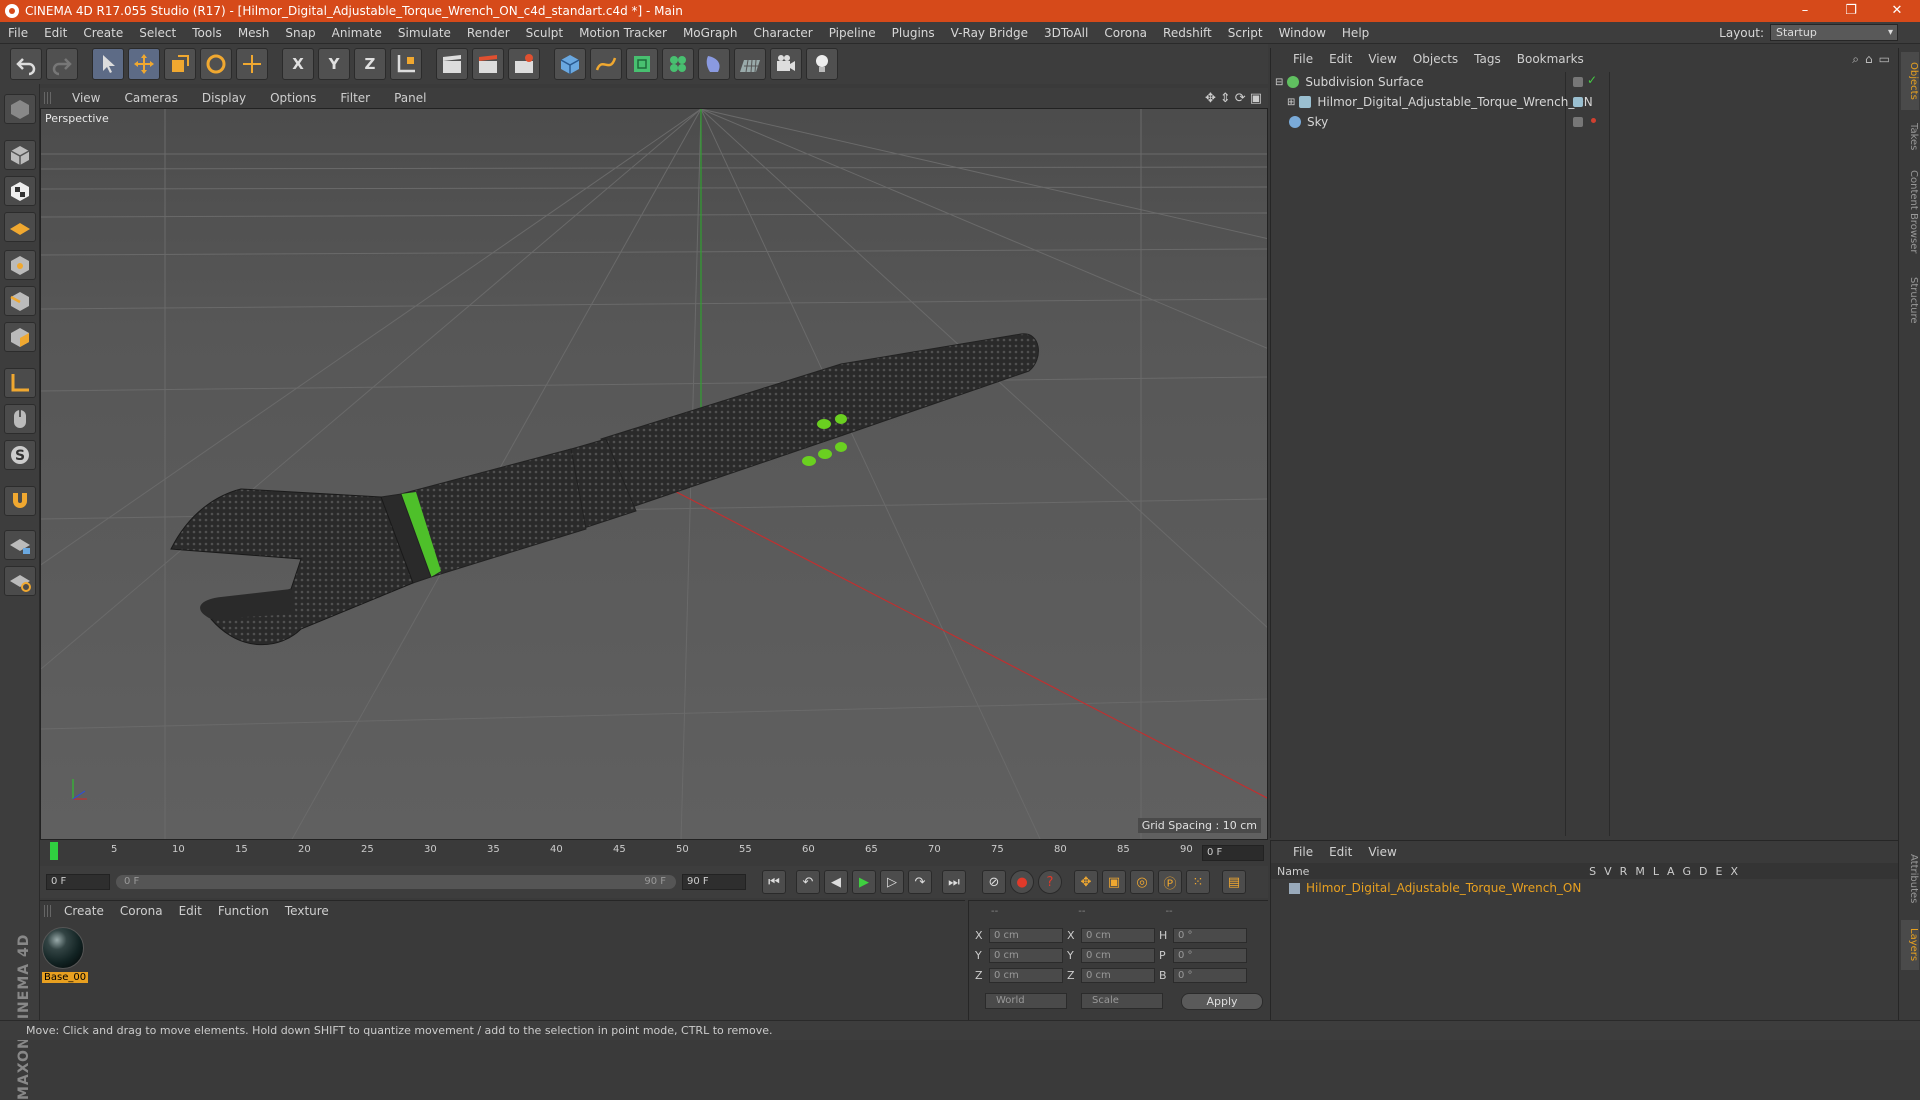 Image resolution: width=1920 pixels, height=1100 pixels. I want to click on add-camera-button, so click(786, 64).